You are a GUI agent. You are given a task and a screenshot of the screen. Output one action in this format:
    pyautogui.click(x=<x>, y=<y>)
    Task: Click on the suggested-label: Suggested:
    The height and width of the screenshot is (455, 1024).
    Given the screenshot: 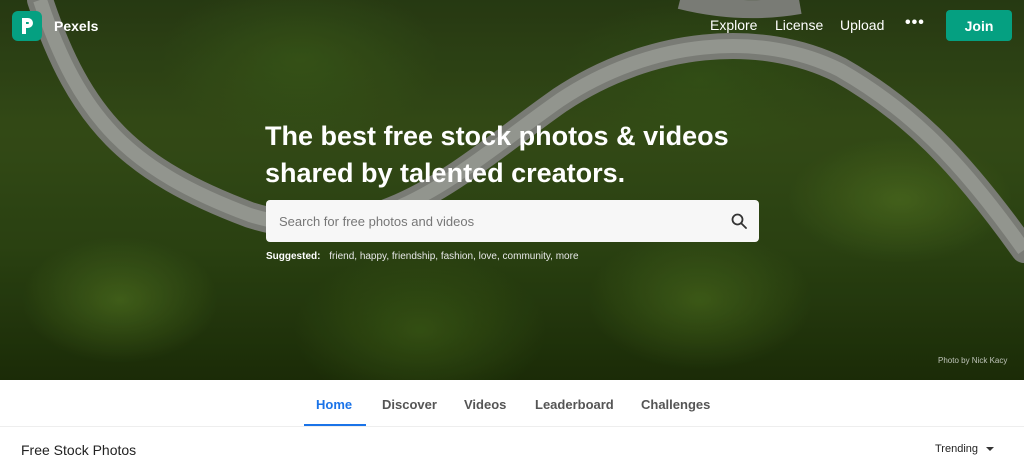 What is the action you would take?
    pyautogui.click(x=293, y=256)
    